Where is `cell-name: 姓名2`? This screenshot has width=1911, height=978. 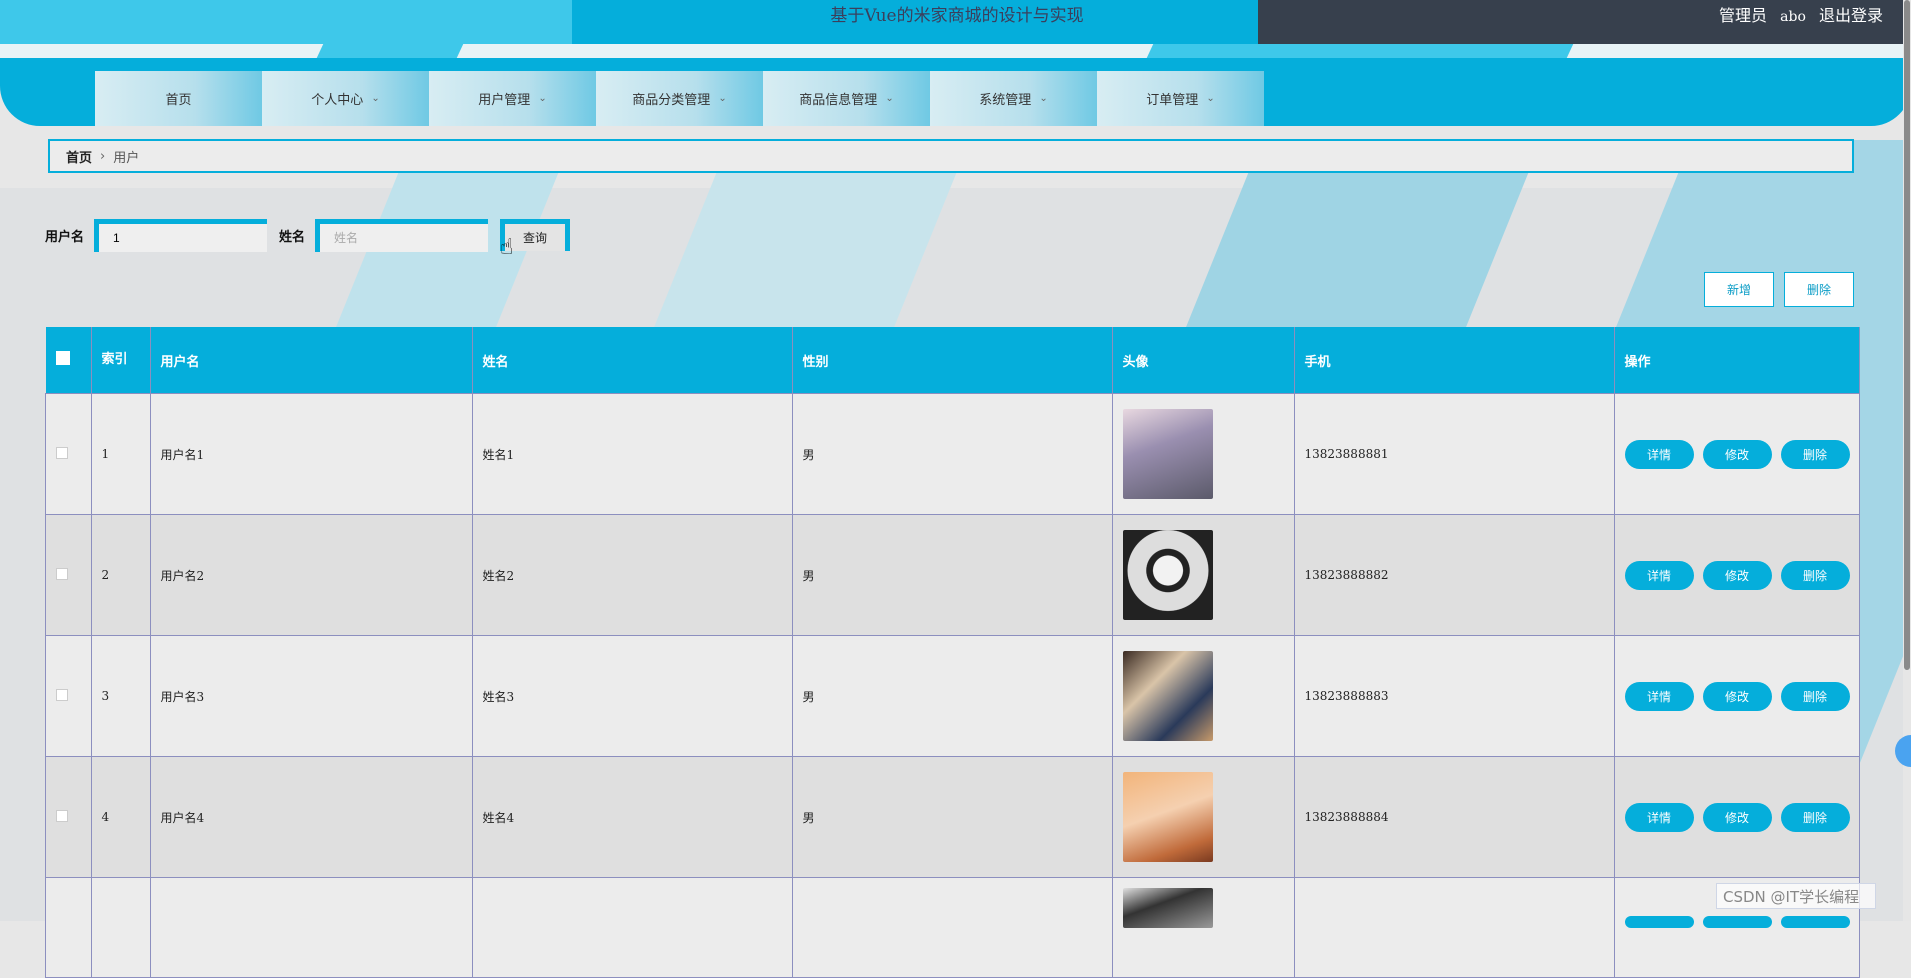
cell-name: 姓名2 is located at coordinates (632, 575).